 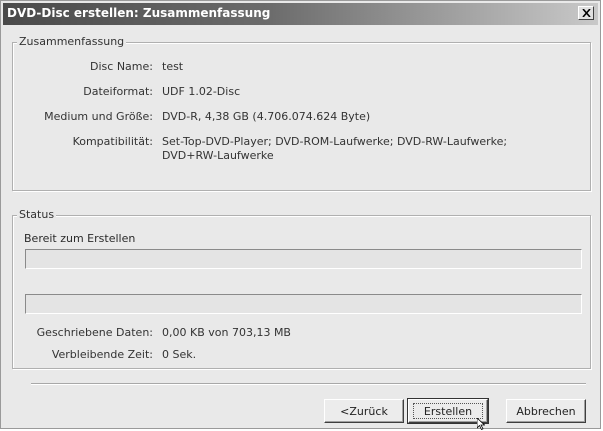 What do you see at coordinates (37, 214) in the screenshot?
I see `status-group-label: Status` at bounding box center [37, 214].